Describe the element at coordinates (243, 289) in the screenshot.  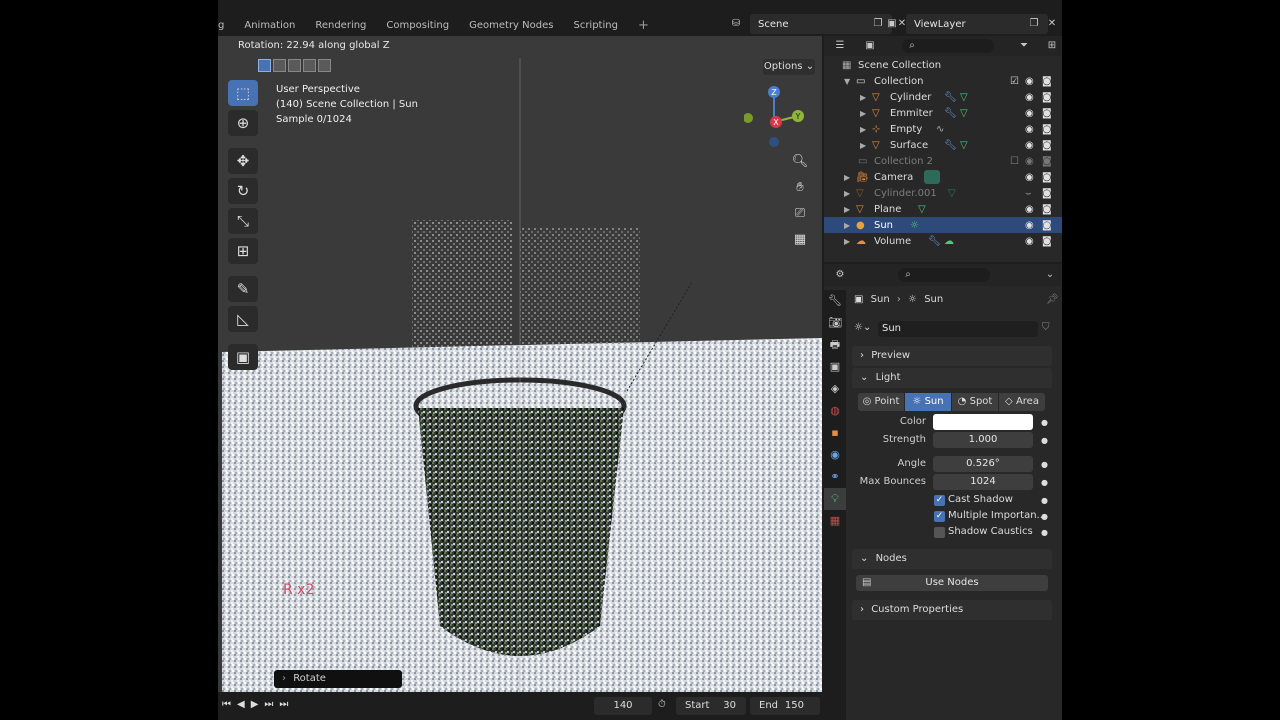
I see `annotate-tool-icon: ✎` at that location.